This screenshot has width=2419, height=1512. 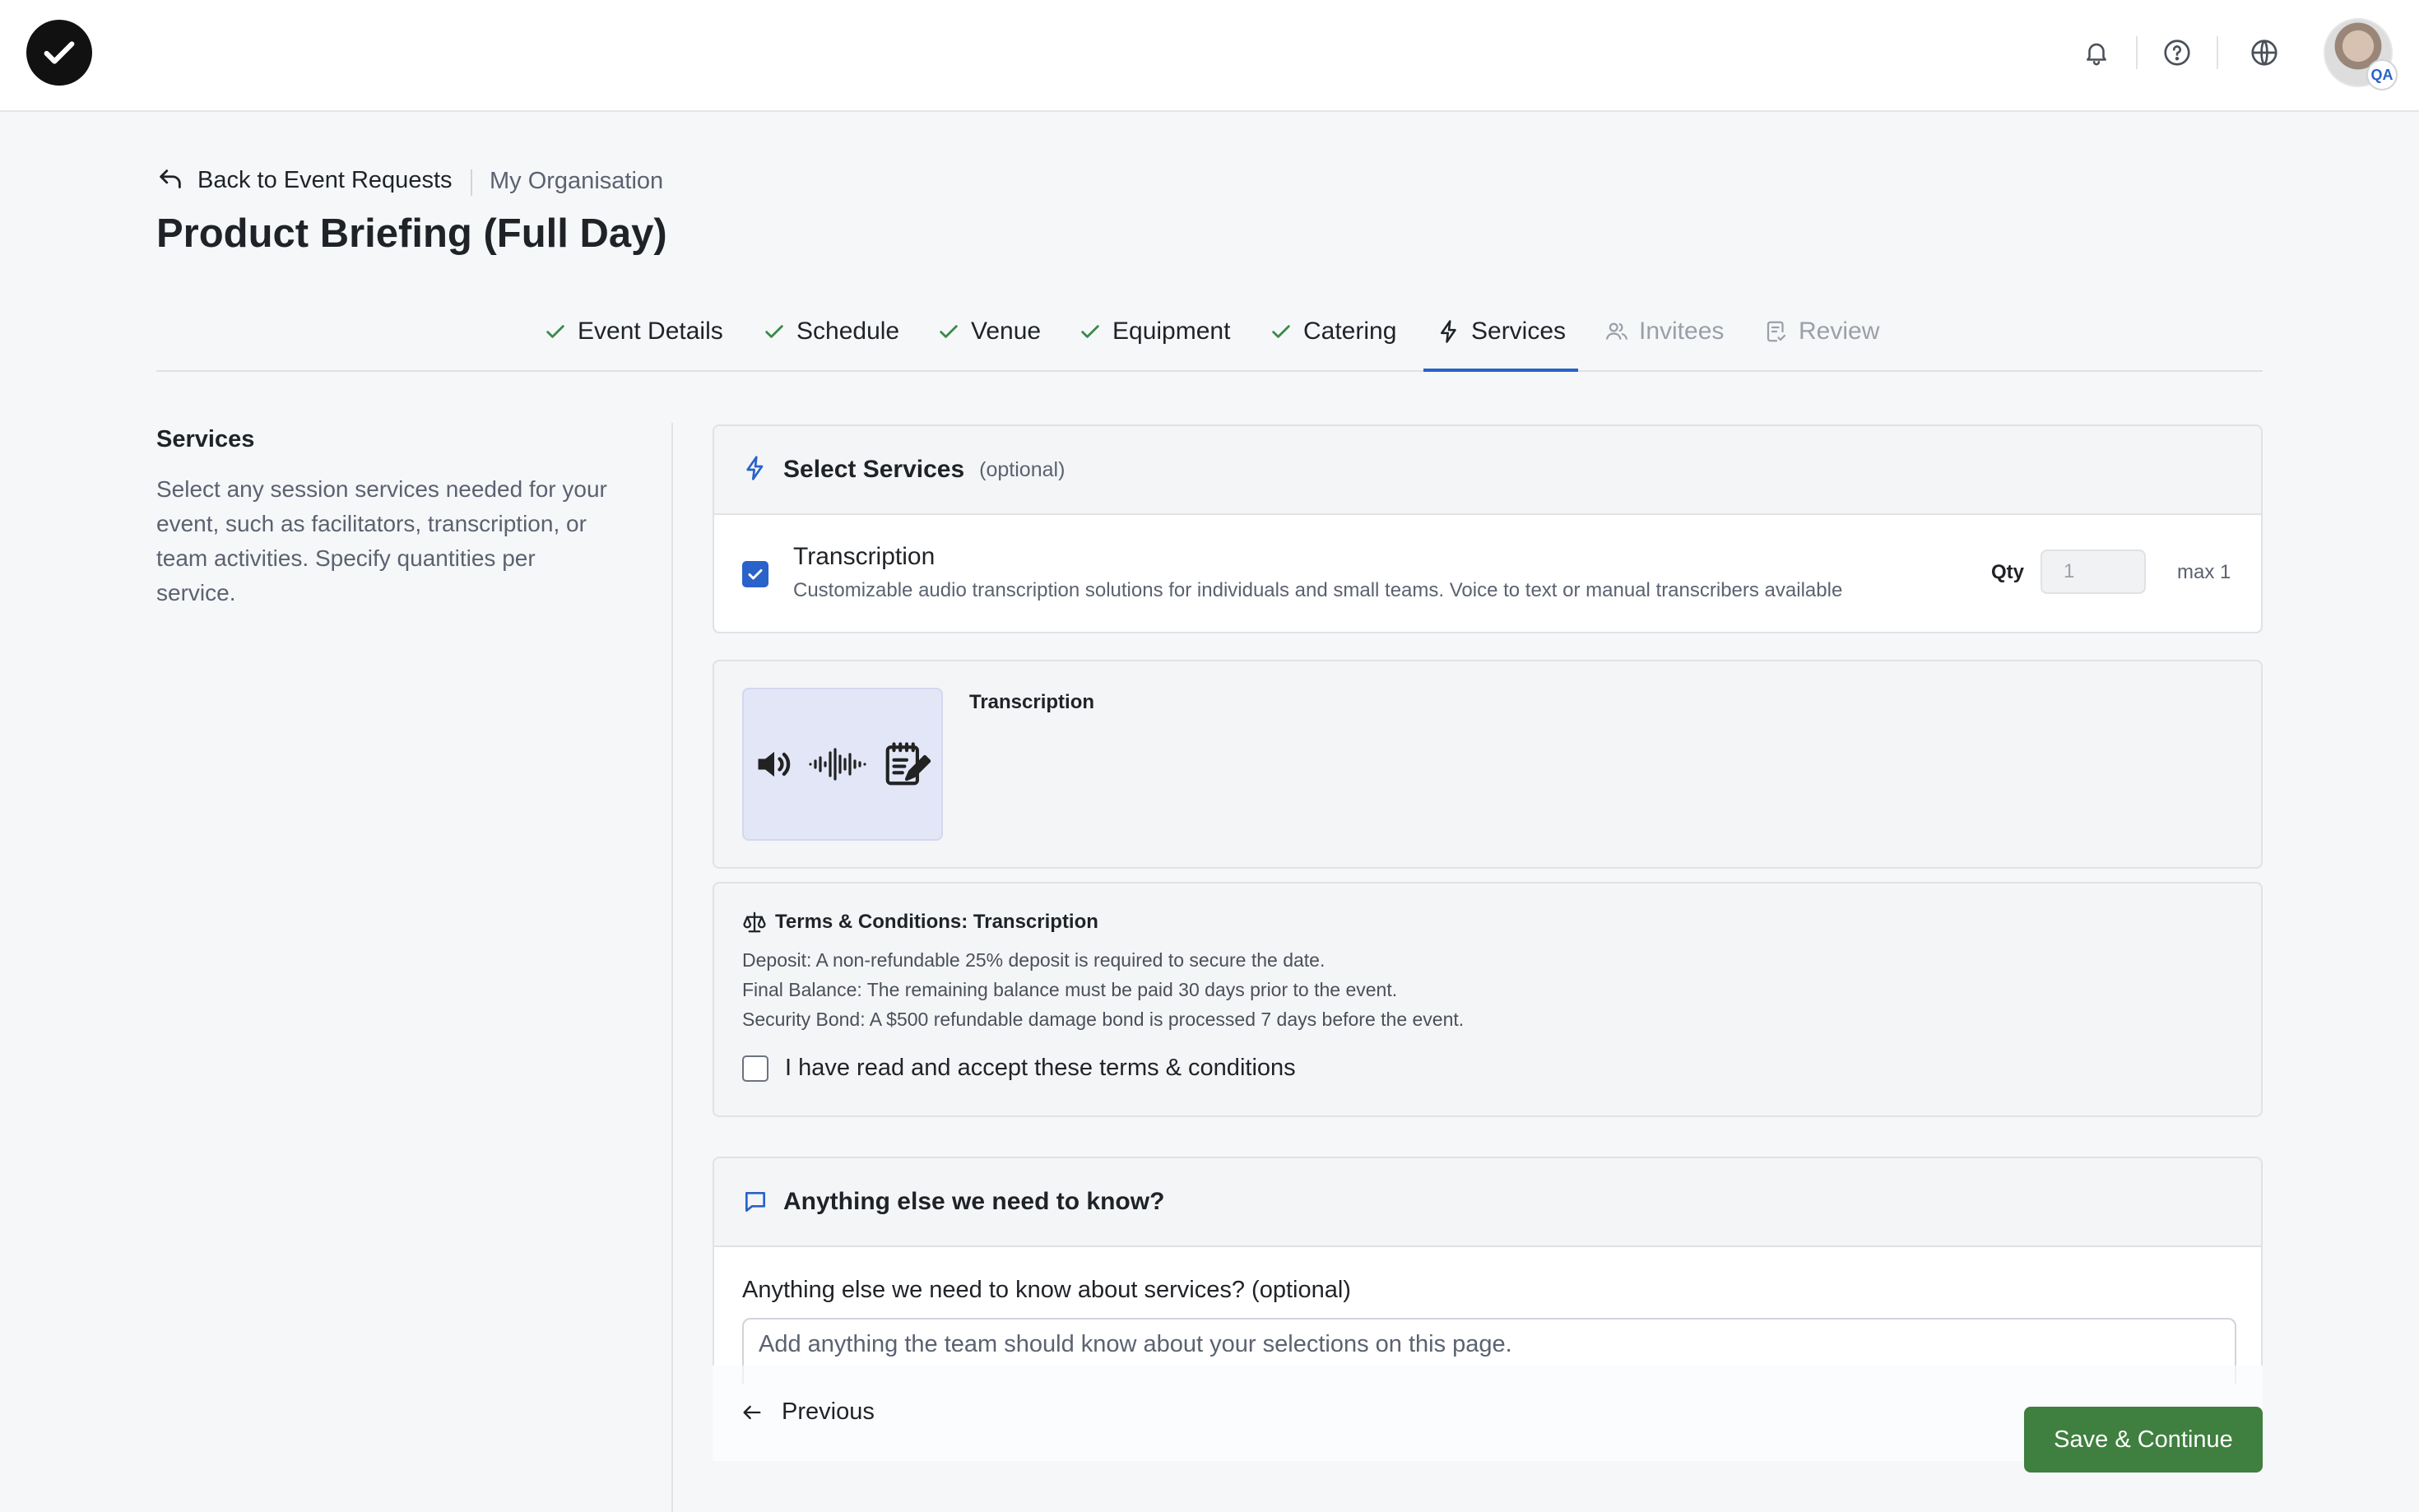 What do you see at coordinates (1350, 331) in the screenshot?
I see `tab-label: Catering` at bounding box center [1350, 331].